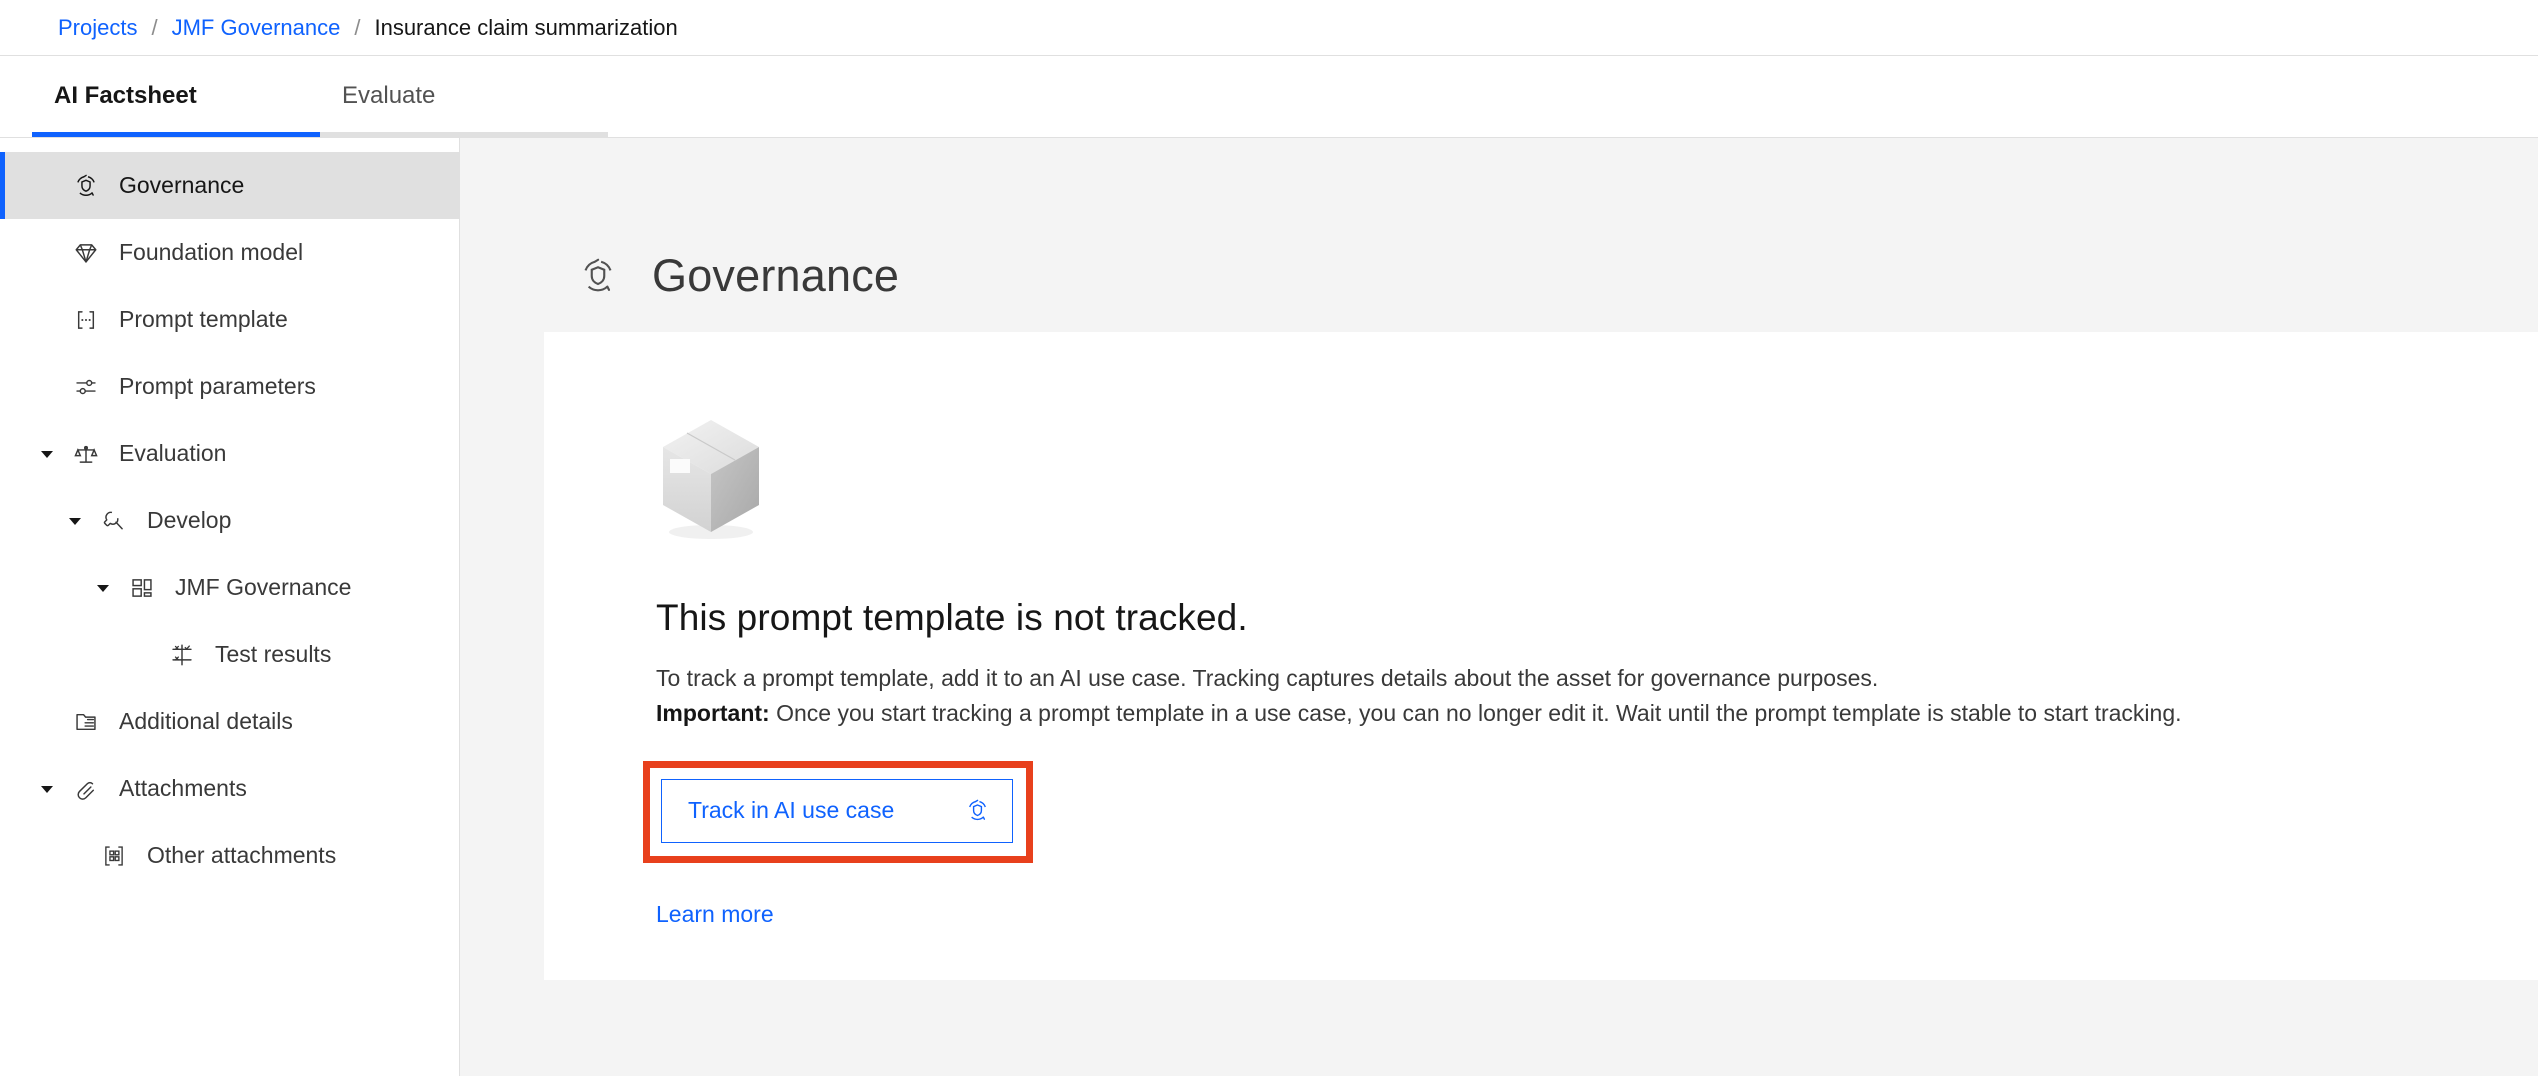 The height and width of the screenshot is (1076, 2538). Describe the element at coordinates (206, 721) in the screenshot. I see `sidebar-item-label: Additional details` at that location.